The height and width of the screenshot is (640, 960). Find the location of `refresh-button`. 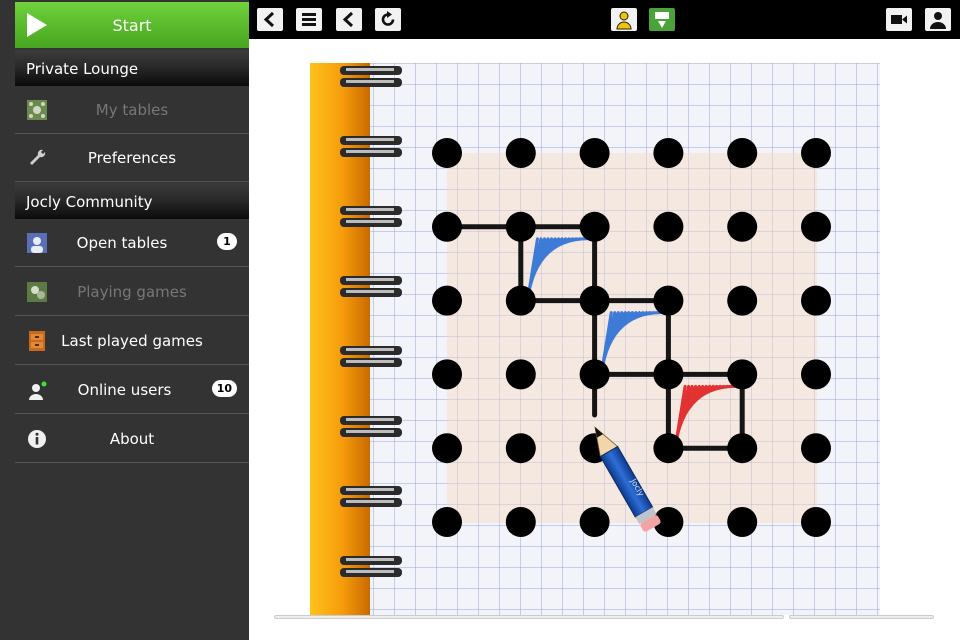

refresh-button is located at coordinates (388, 19).